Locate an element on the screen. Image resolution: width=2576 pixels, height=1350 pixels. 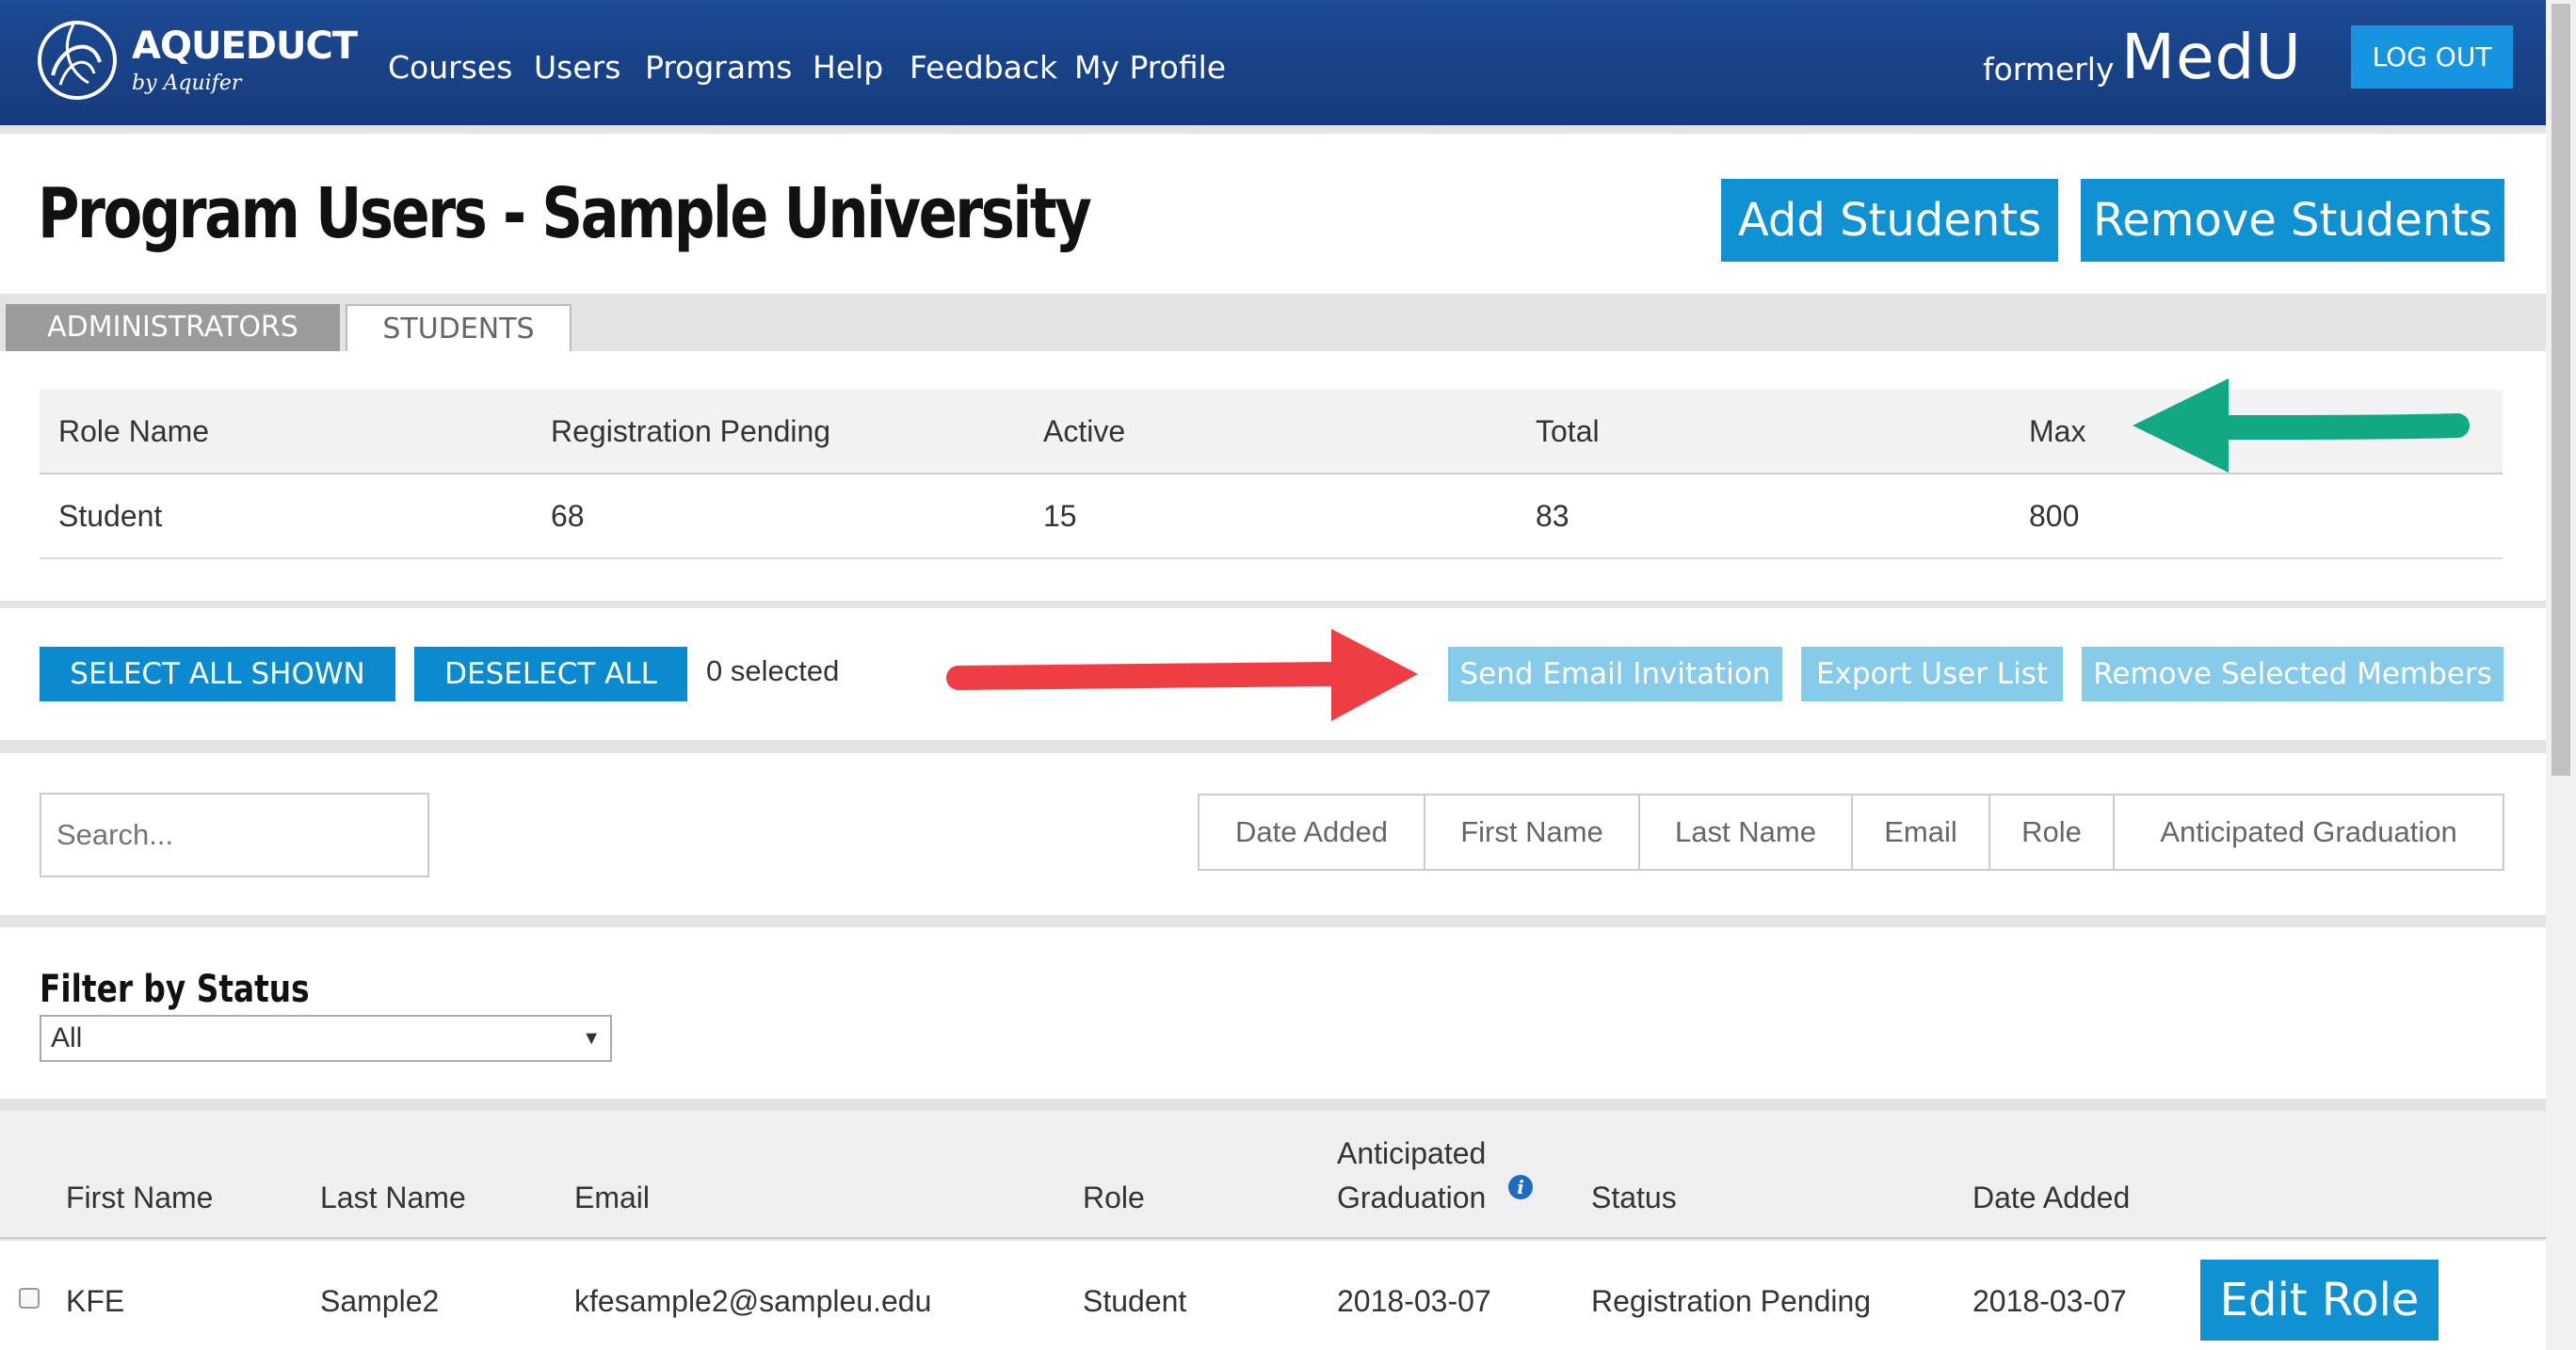
users-table-header is located at coordinates (1273, 1175).